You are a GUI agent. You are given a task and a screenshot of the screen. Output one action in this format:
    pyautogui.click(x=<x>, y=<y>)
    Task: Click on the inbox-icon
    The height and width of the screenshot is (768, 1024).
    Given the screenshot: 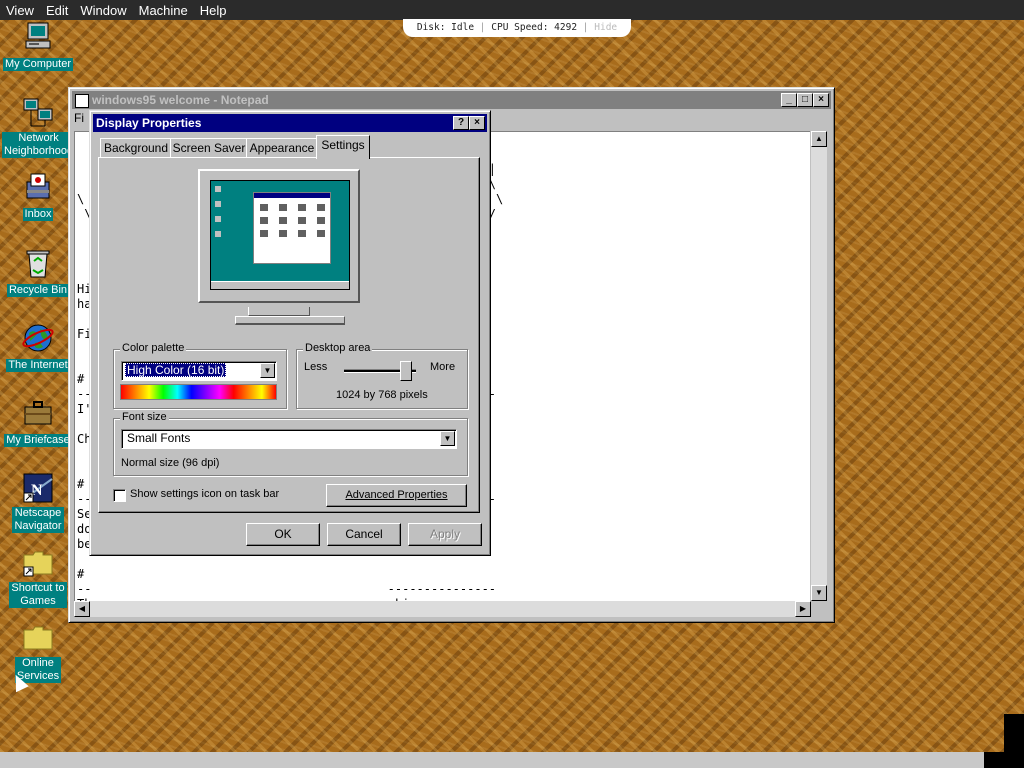 What is the action you would take?
    pyautogui.click(x=38, y=187)
    